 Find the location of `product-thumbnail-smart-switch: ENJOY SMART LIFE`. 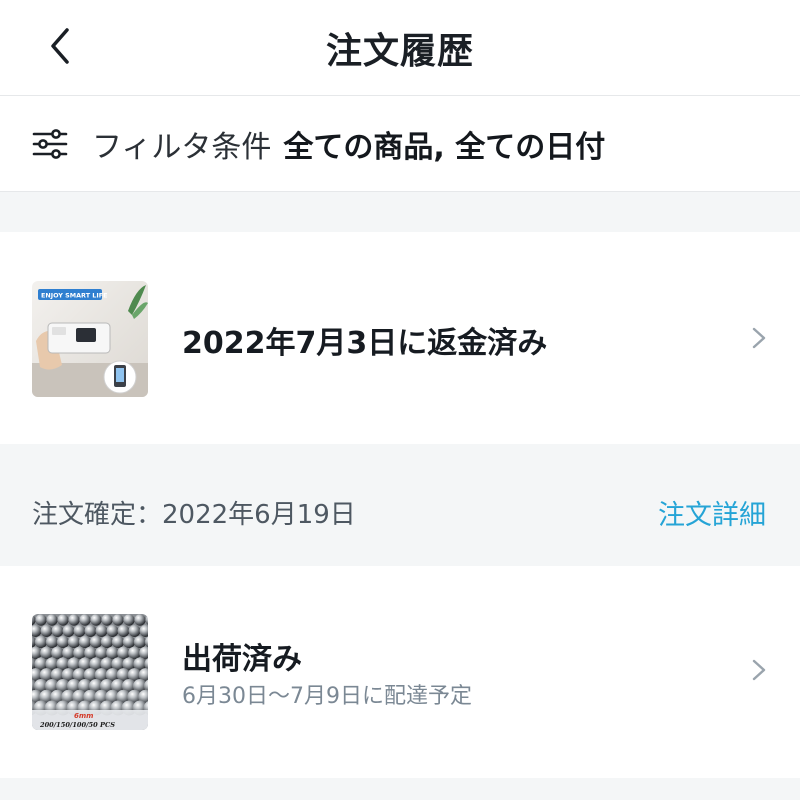

product-thumbnail-smart-switch: ENJOY SMART LIFE is located at coordinates (90, 339).